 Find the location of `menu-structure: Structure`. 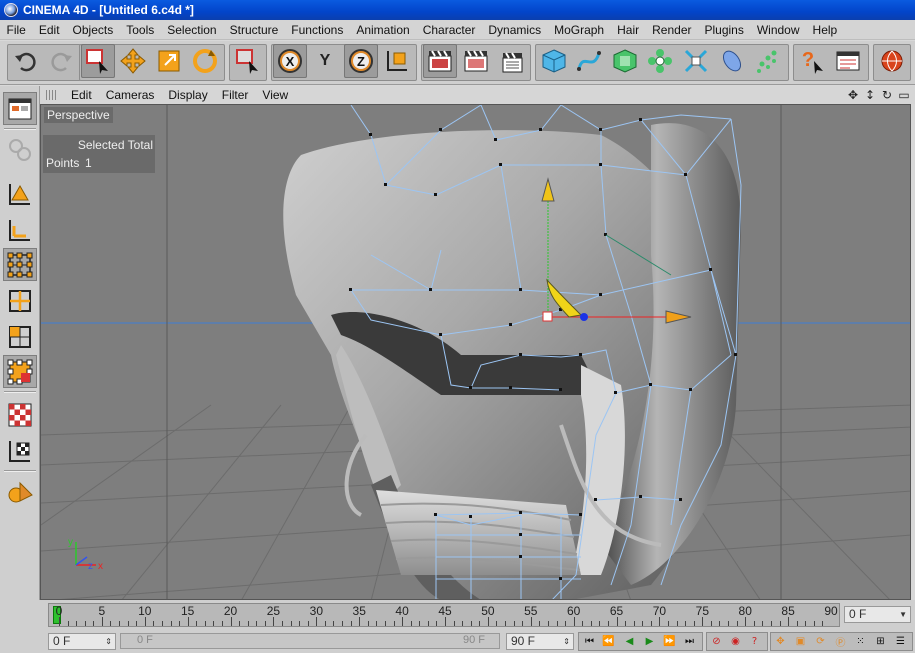

menu-structure: Structure is located at coordinates (254, 30).